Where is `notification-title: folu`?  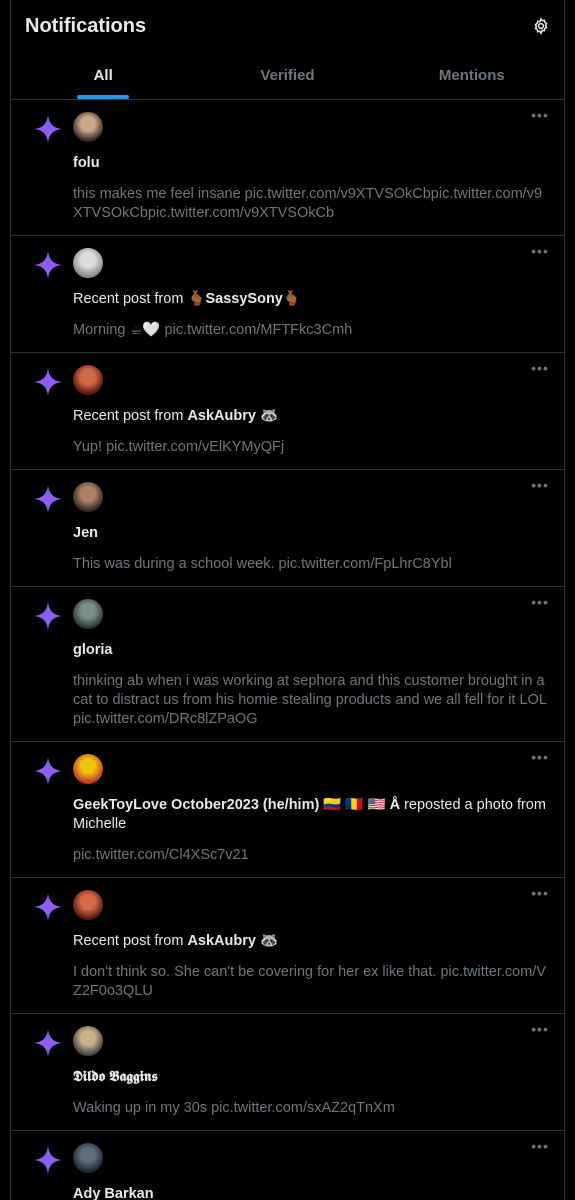
notification-title: folu is located at coordinates (310, 163).